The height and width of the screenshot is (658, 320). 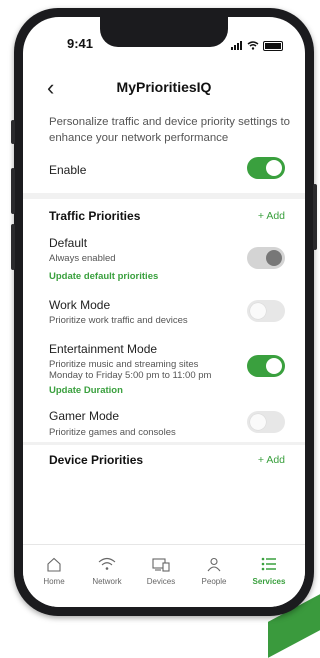 I want to click on tab-label: People, so click(x=214, y=581).